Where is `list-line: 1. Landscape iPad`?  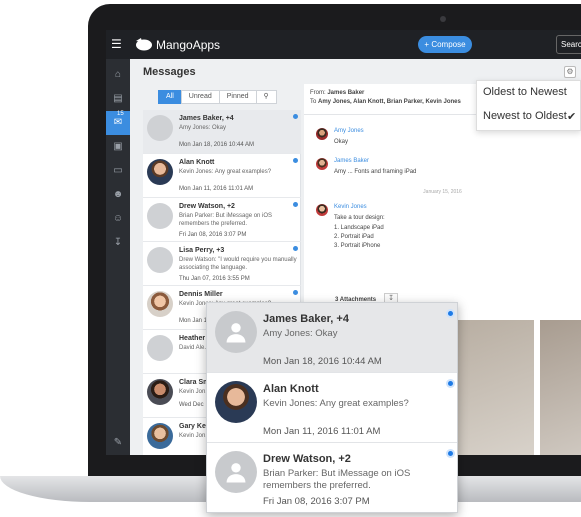 list-line: 1. Landscape iPad is located at coordinates (359, 228).